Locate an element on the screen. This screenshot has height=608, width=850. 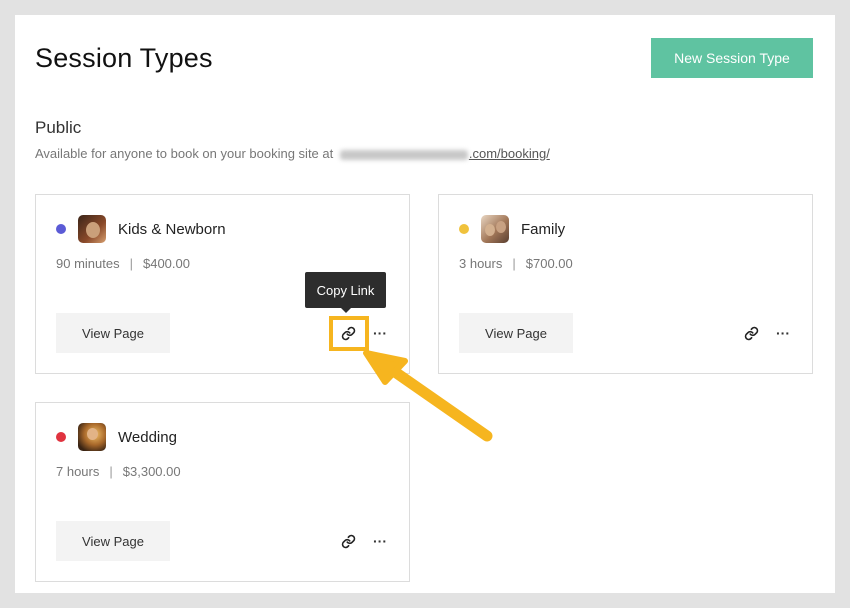
session-name: Wedding is located at coordinates (147, 437).